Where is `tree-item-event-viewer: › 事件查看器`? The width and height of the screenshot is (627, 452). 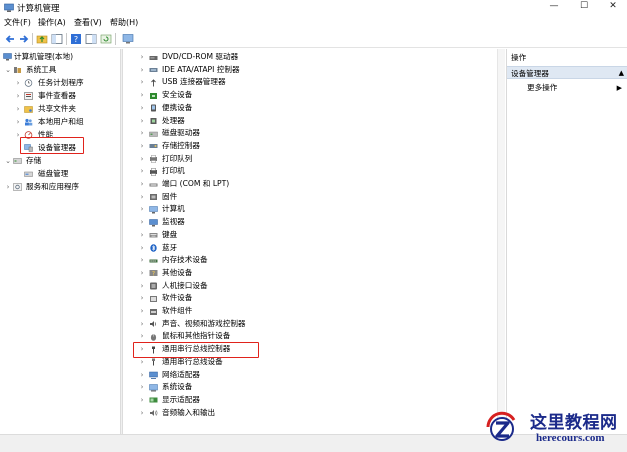 tree-item-event-viewer: › 事件查看器 is located at coordinates (60, 96).